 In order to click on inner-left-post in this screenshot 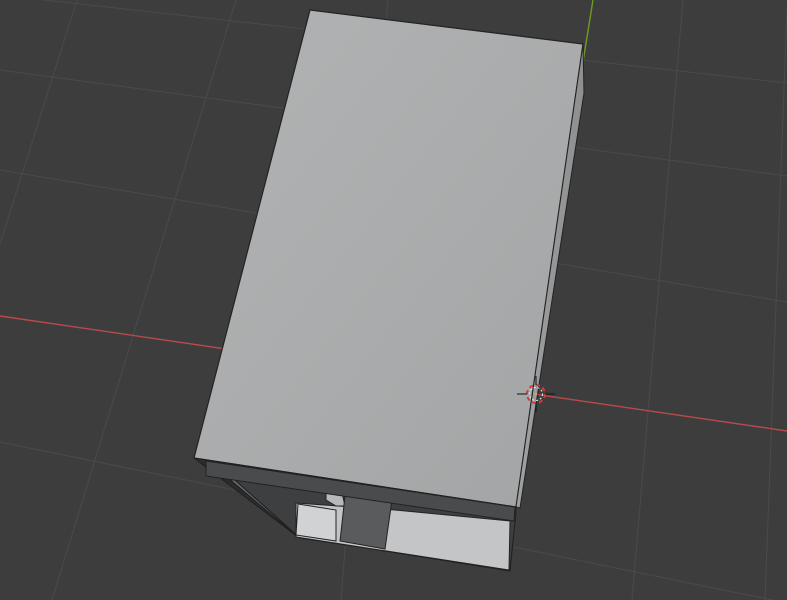, I will do `click(316, 522)`.